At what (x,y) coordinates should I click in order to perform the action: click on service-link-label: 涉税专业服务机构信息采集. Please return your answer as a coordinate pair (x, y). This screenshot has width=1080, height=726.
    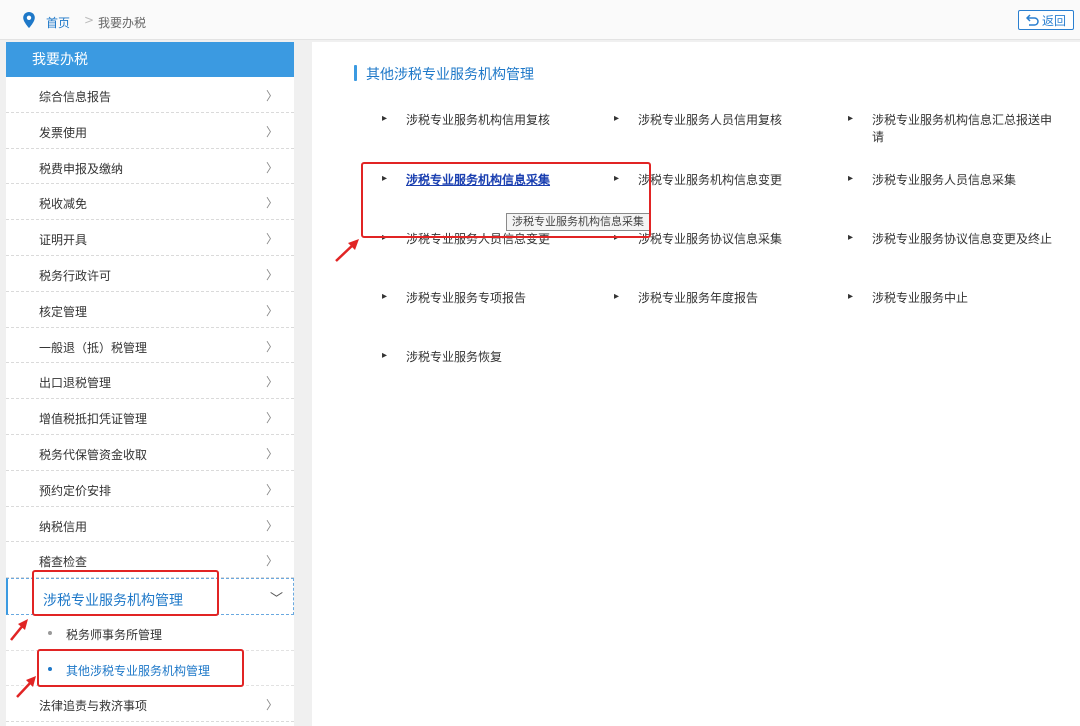
    Looking at the image, I should click on (478, 180).